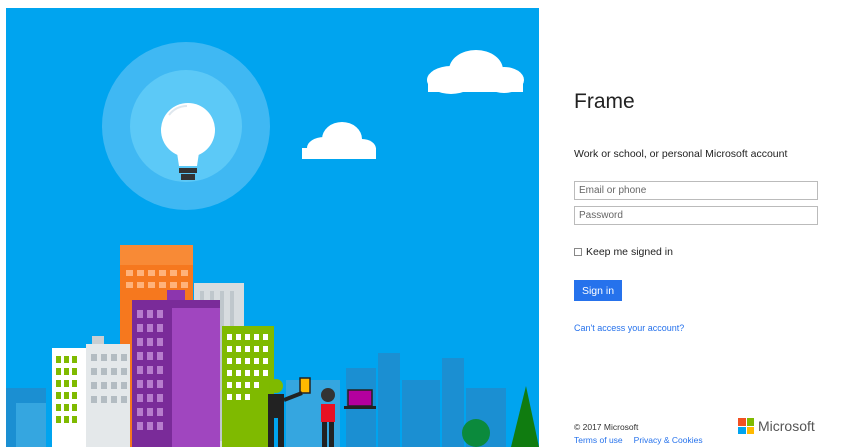 This screenshot has width=856, height=447. I want to click on terms-of-use-link: Terms of use, so click(598, 440).